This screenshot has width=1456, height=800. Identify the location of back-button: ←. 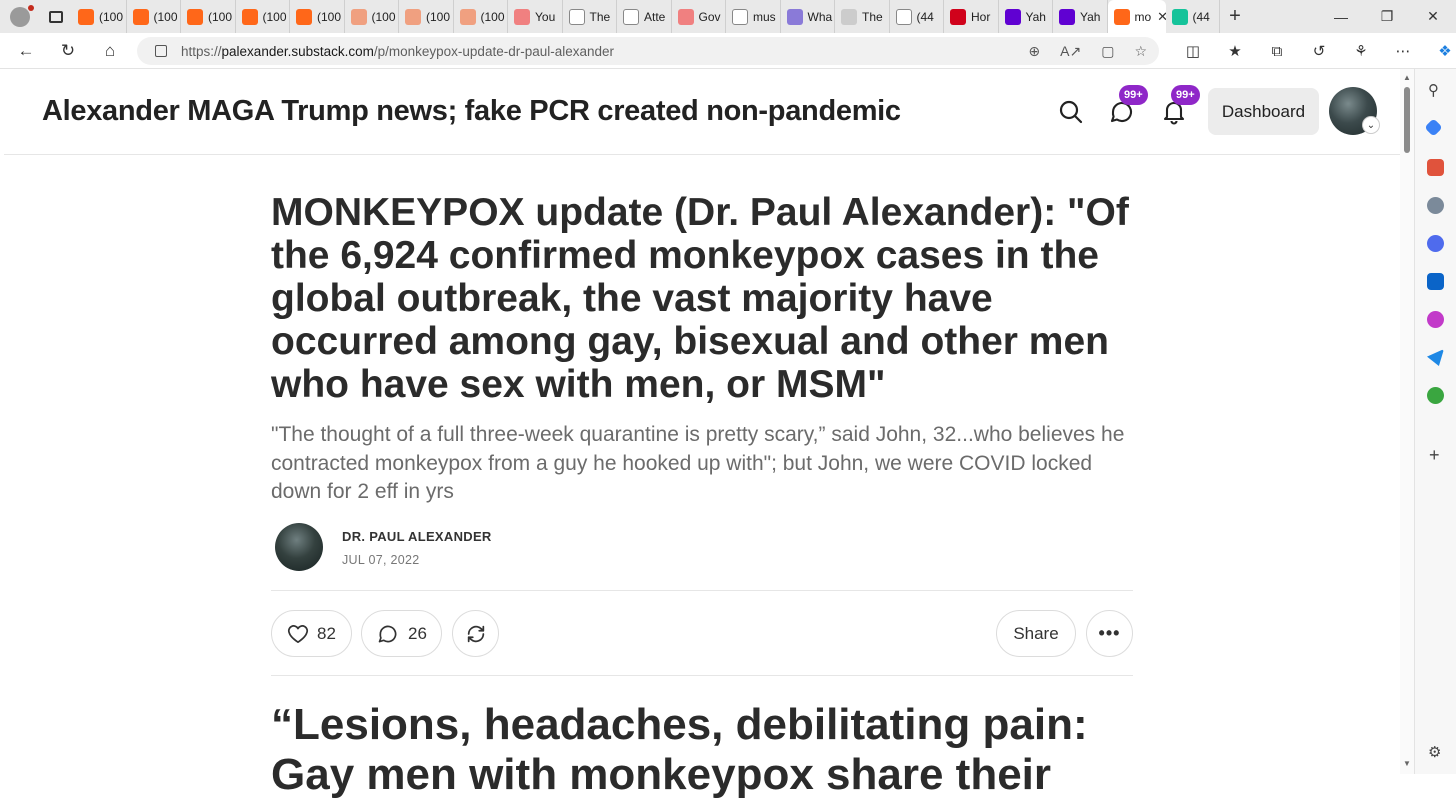
(26, 51).